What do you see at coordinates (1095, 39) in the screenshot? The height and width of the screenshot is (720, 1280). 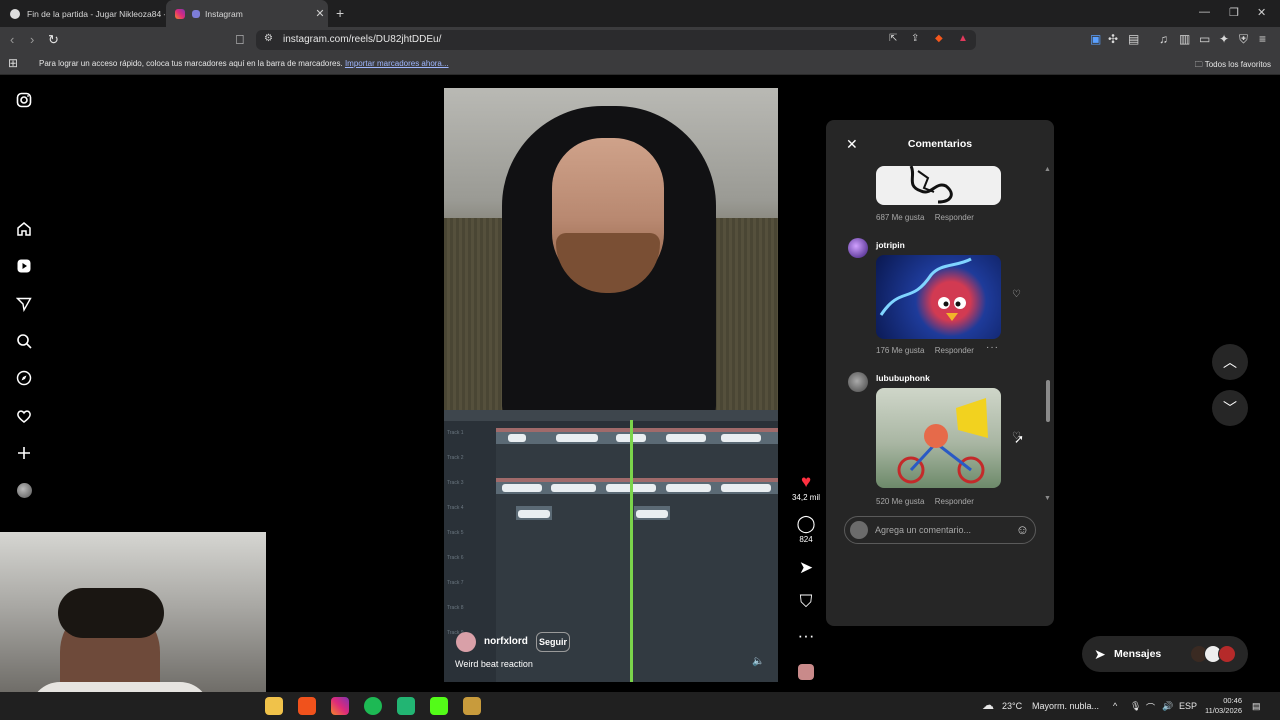 I see `extension-badge-icon: ▣` at bounding box center [1095, 39].